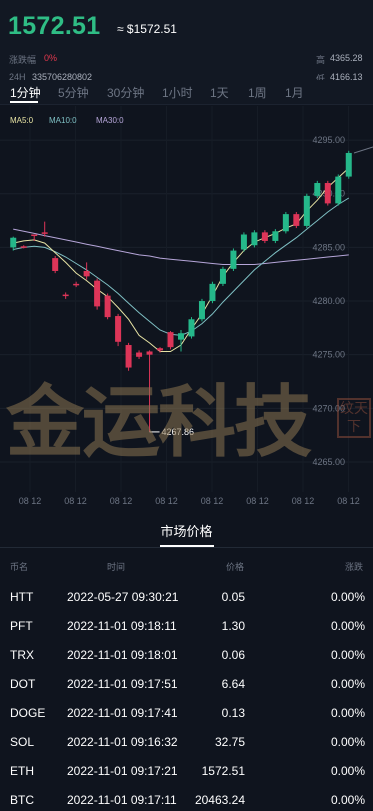 The image size is (373, 811). I want to click on row-time: 2022-11-01 09:17:51, so click(122, 684).